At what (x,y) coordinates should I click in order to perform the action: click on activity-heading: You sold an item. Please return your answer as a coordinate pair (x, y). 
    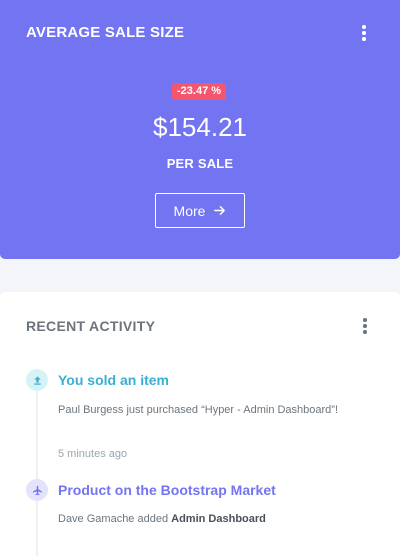
    Looking at the image, I should click on (113, 380).